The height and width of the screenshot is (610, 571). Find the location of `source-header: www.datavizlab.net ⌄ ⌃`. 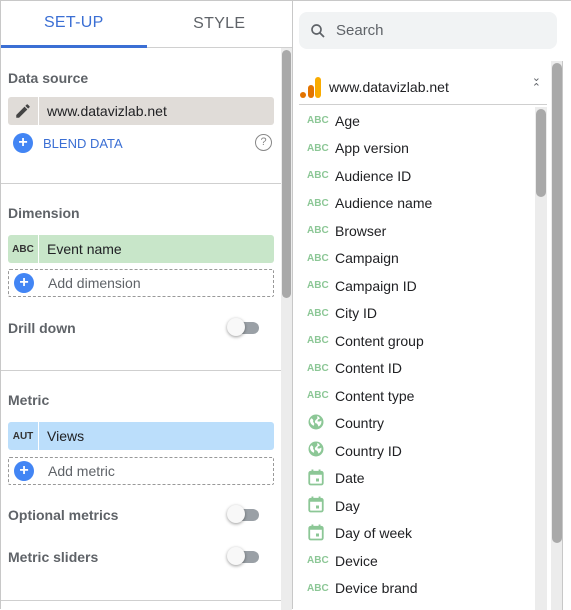

source-header: www.datavizlab.net ⌄ ⌃ is located at coordinates (423, 87).